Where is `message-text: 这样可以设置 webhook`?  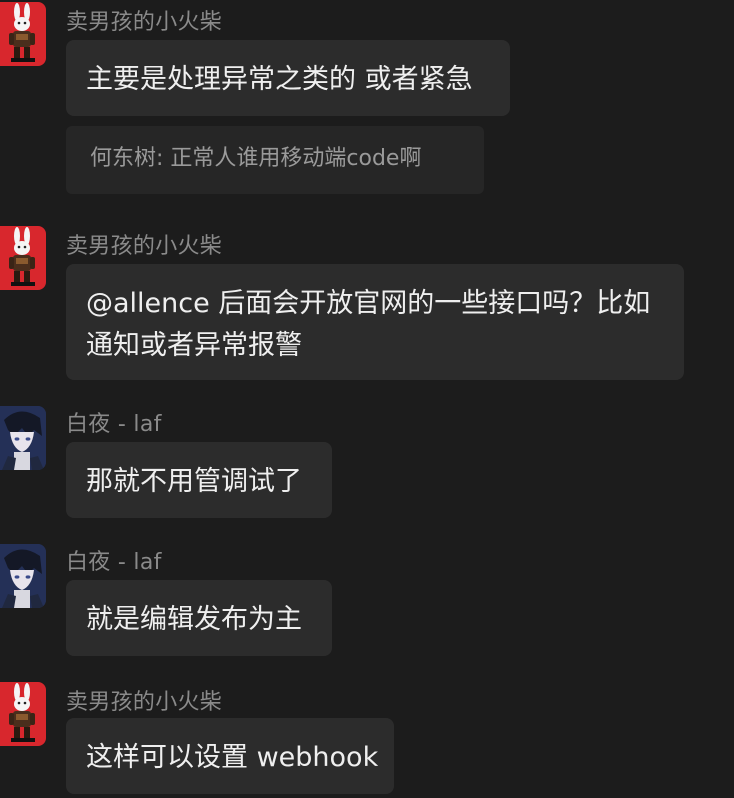 message-text: 这样可以设置 webhook is located at coordinates (232, 757).